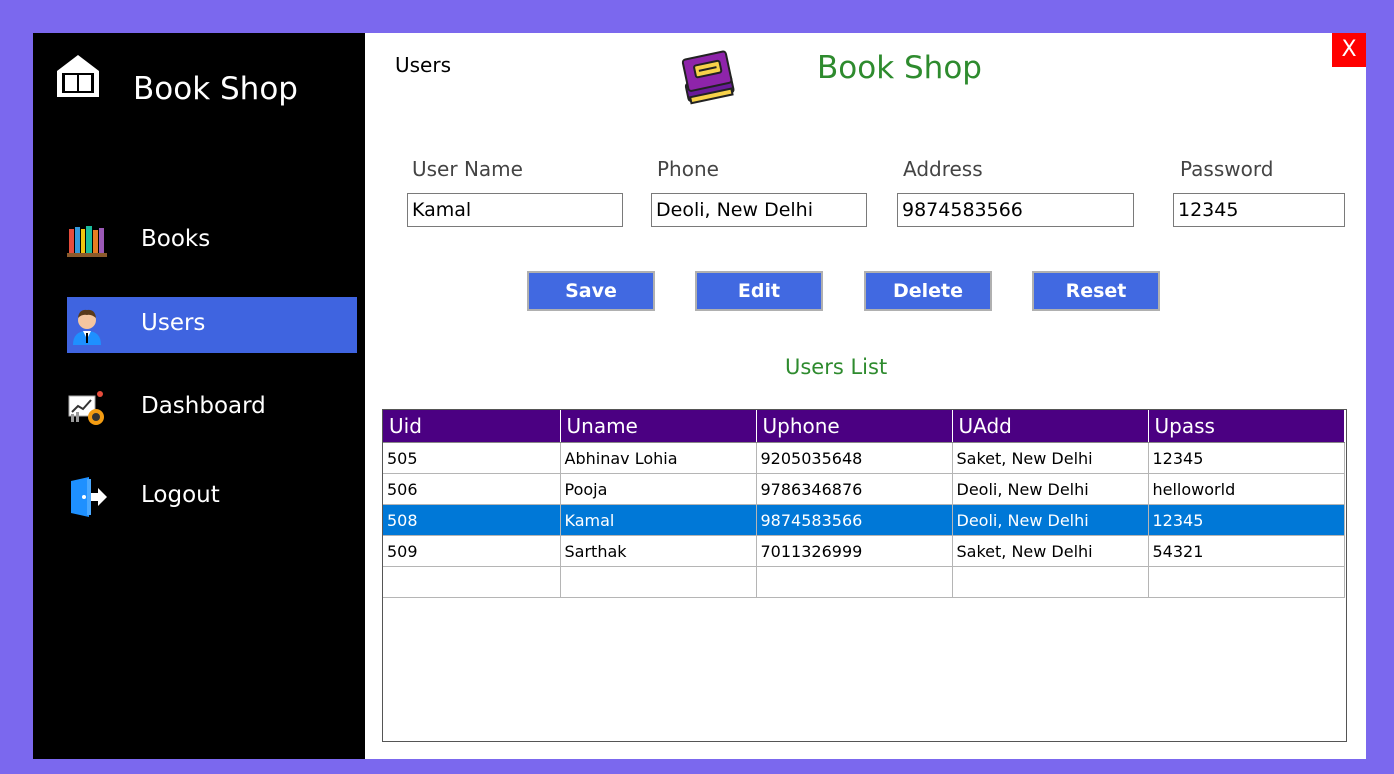  Describe the element at coordinates (854, 489) in the screenshot. I see `table-cell: 9786346876` at that location.